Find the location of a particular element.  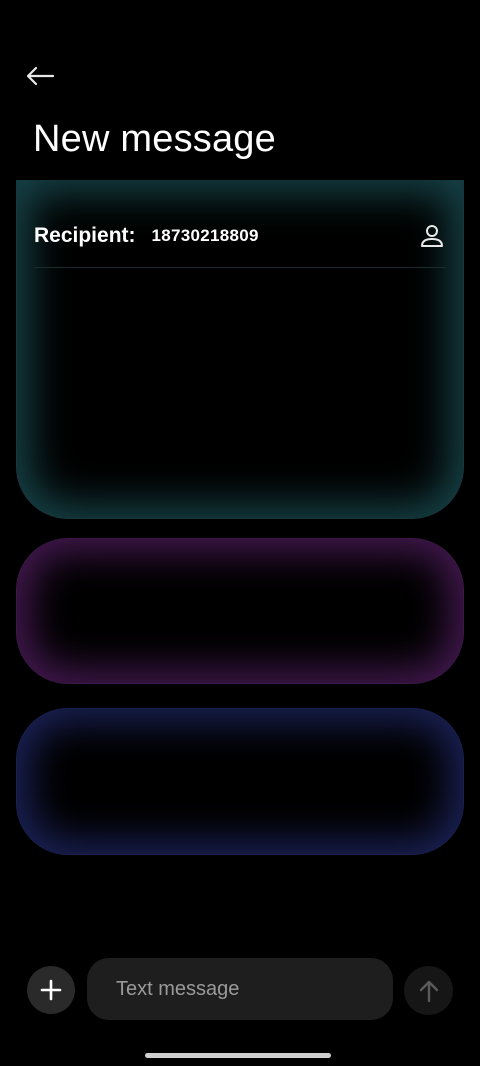

text-message-input is located at coordinates (253, 989).